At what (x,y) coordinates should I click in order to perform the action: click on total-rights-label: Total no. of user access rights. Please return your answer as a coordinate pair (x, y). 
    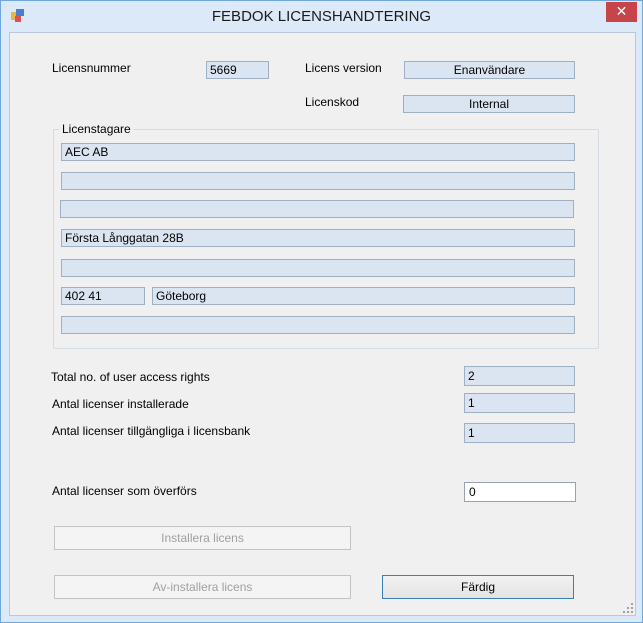
    Looking at the image, I should click on (130, 377).